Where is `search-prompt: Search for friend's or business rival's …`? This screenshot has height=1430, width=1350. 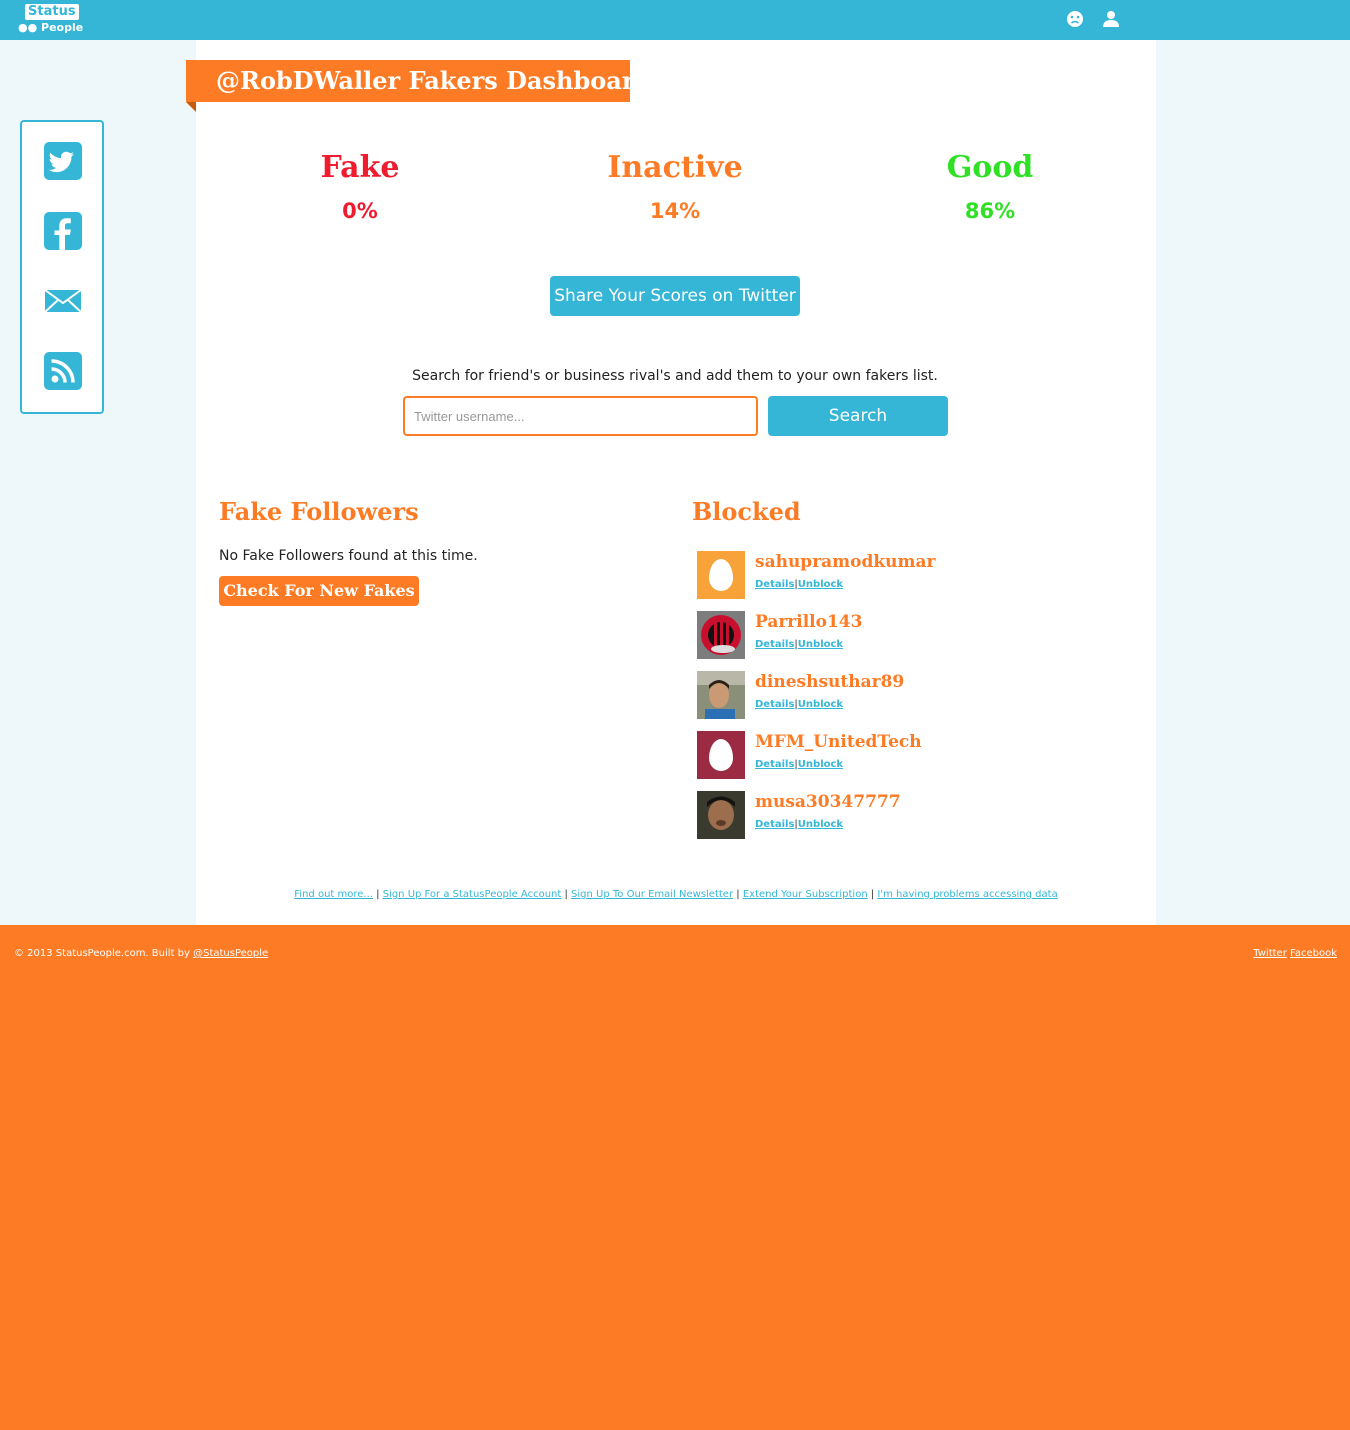 search-prompt: Search for friend's or business rival's … is located at coordinates (675, 376).